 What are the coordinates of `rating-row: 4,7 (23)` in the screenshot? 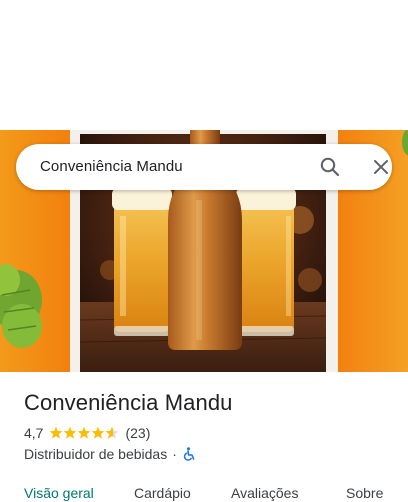 It's located at (87, 433).